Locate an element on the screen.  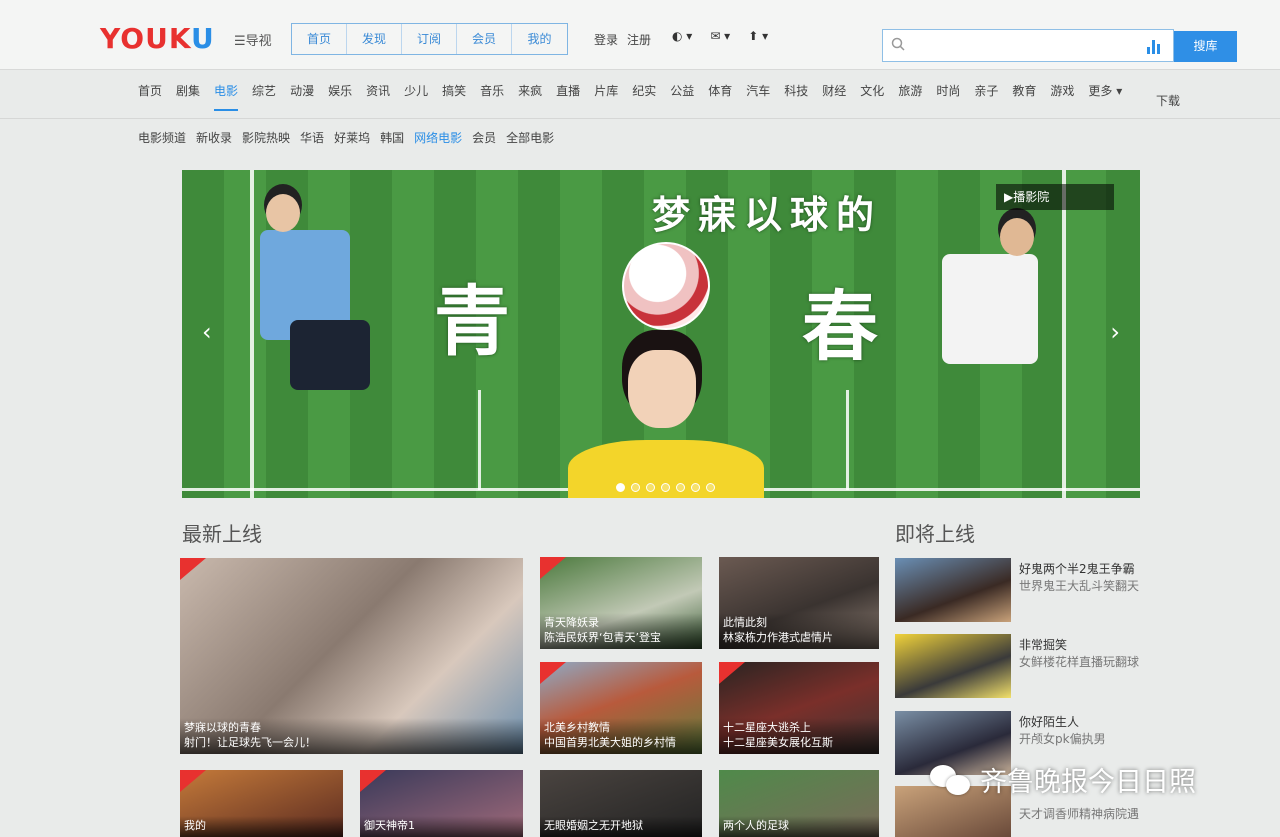
channel-item: 公益 is located at coordinates (682, 96).